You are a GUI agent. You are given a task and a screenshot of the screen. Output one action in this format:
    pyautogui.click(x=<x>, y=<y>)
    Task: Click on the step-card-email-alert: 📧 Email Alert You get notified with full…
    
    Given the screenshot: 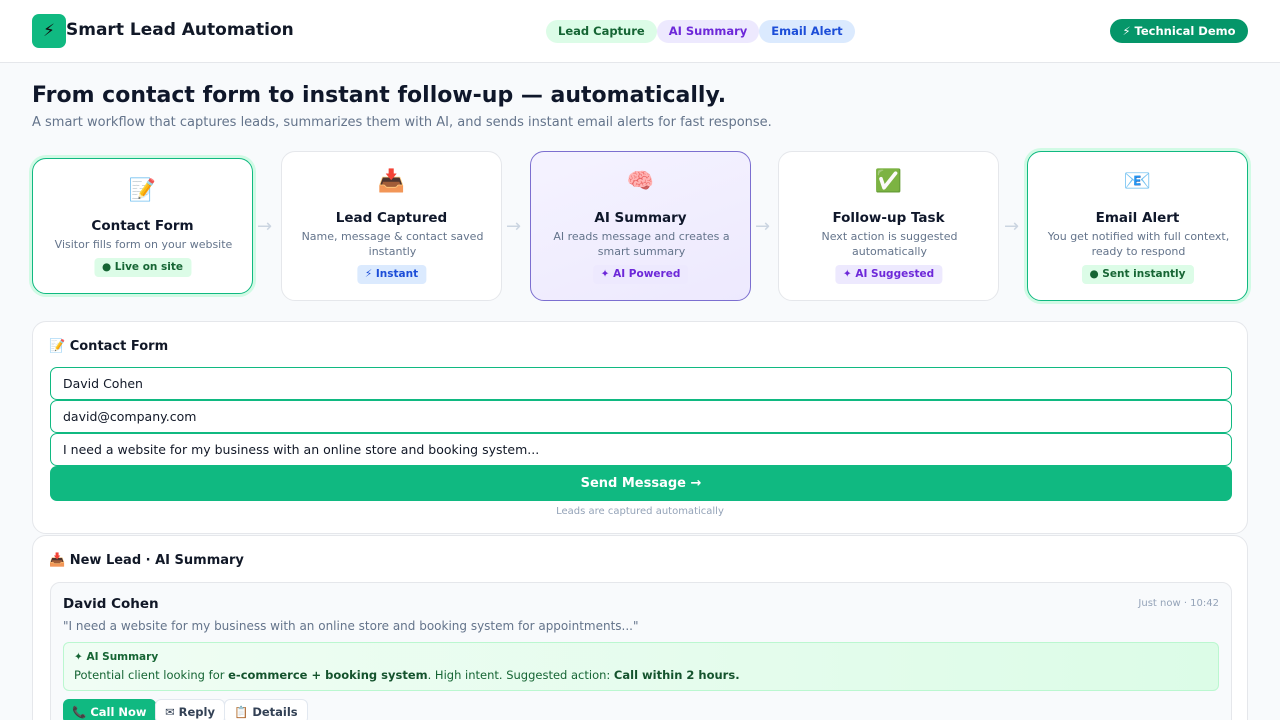 What is the action you would take?
    pyautogui.click(x=1137, y=226)
    